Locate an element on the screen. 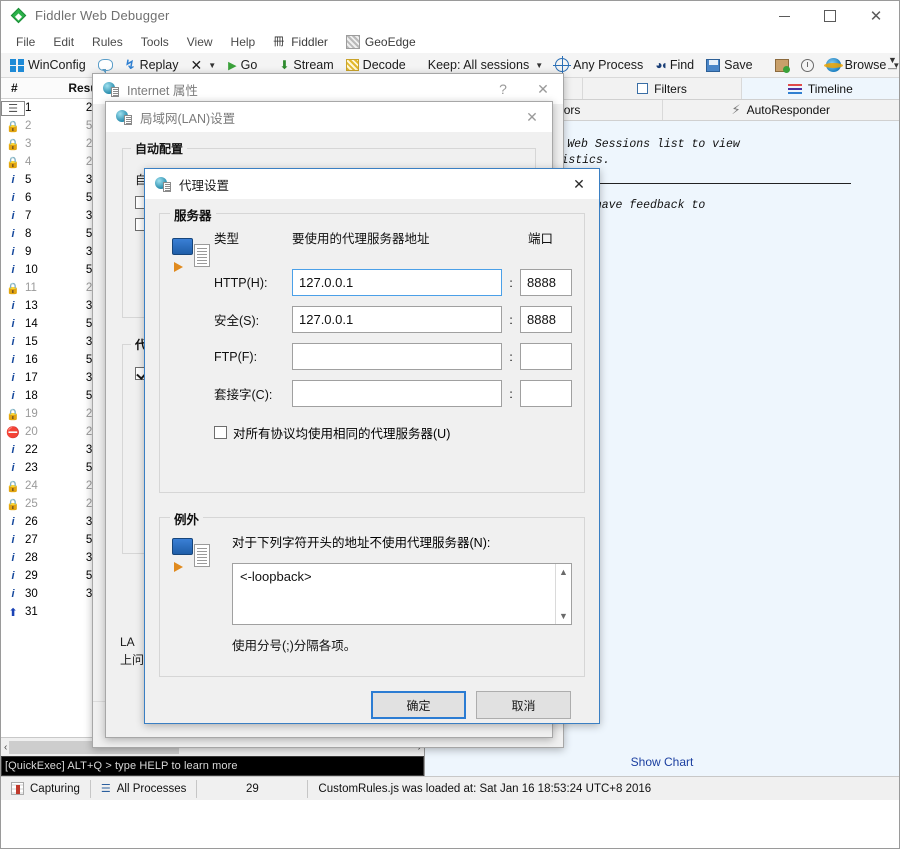 The width and height of the screenshot is (900, 849). internet-properties-titlebar: Internet 属性 ? ✕ is located at coordinates (328, 89).